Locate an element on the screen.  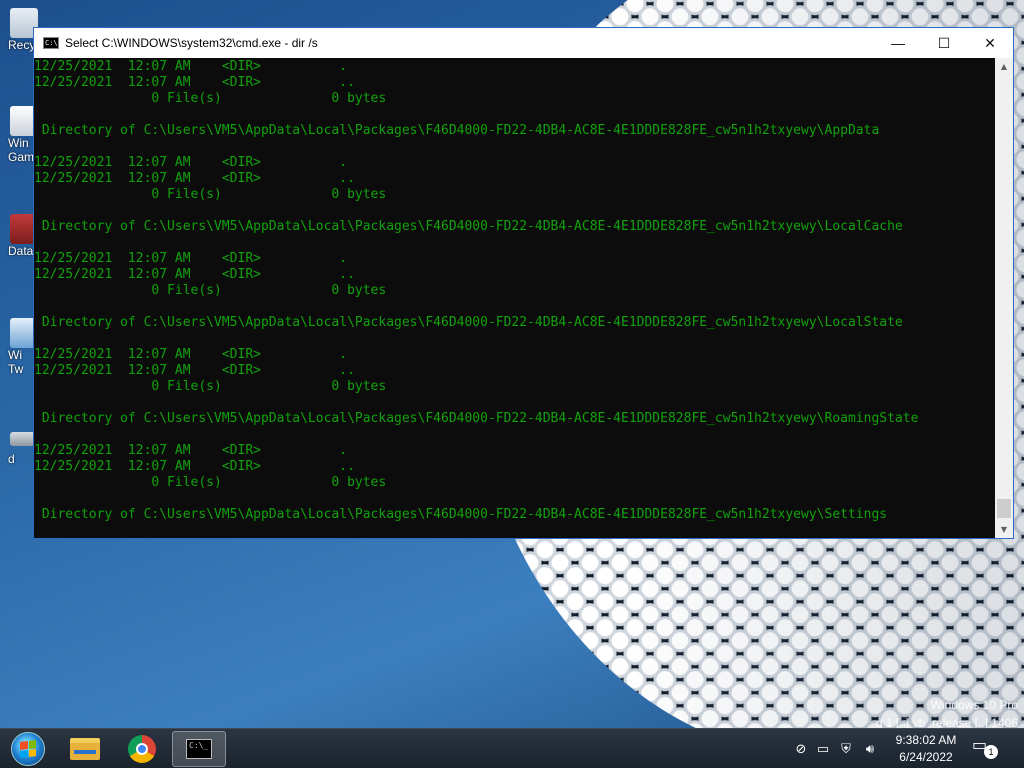
folder-icon is located at coordinates (85, 749).